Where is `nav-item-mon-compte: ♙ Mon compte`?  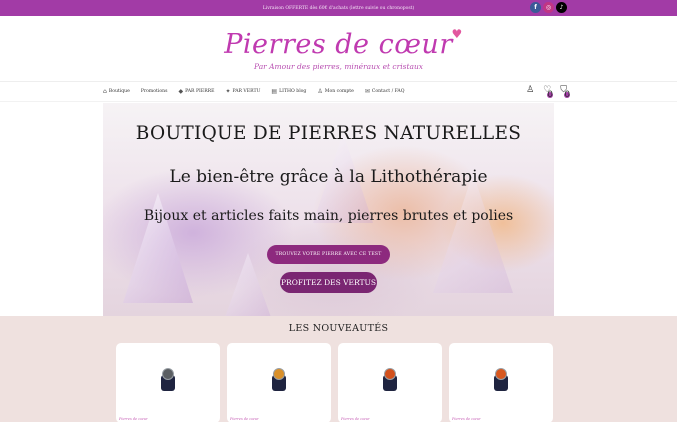 nav-item-mon-compte: ♙ Mon compte is located at coordinates (335, 91).